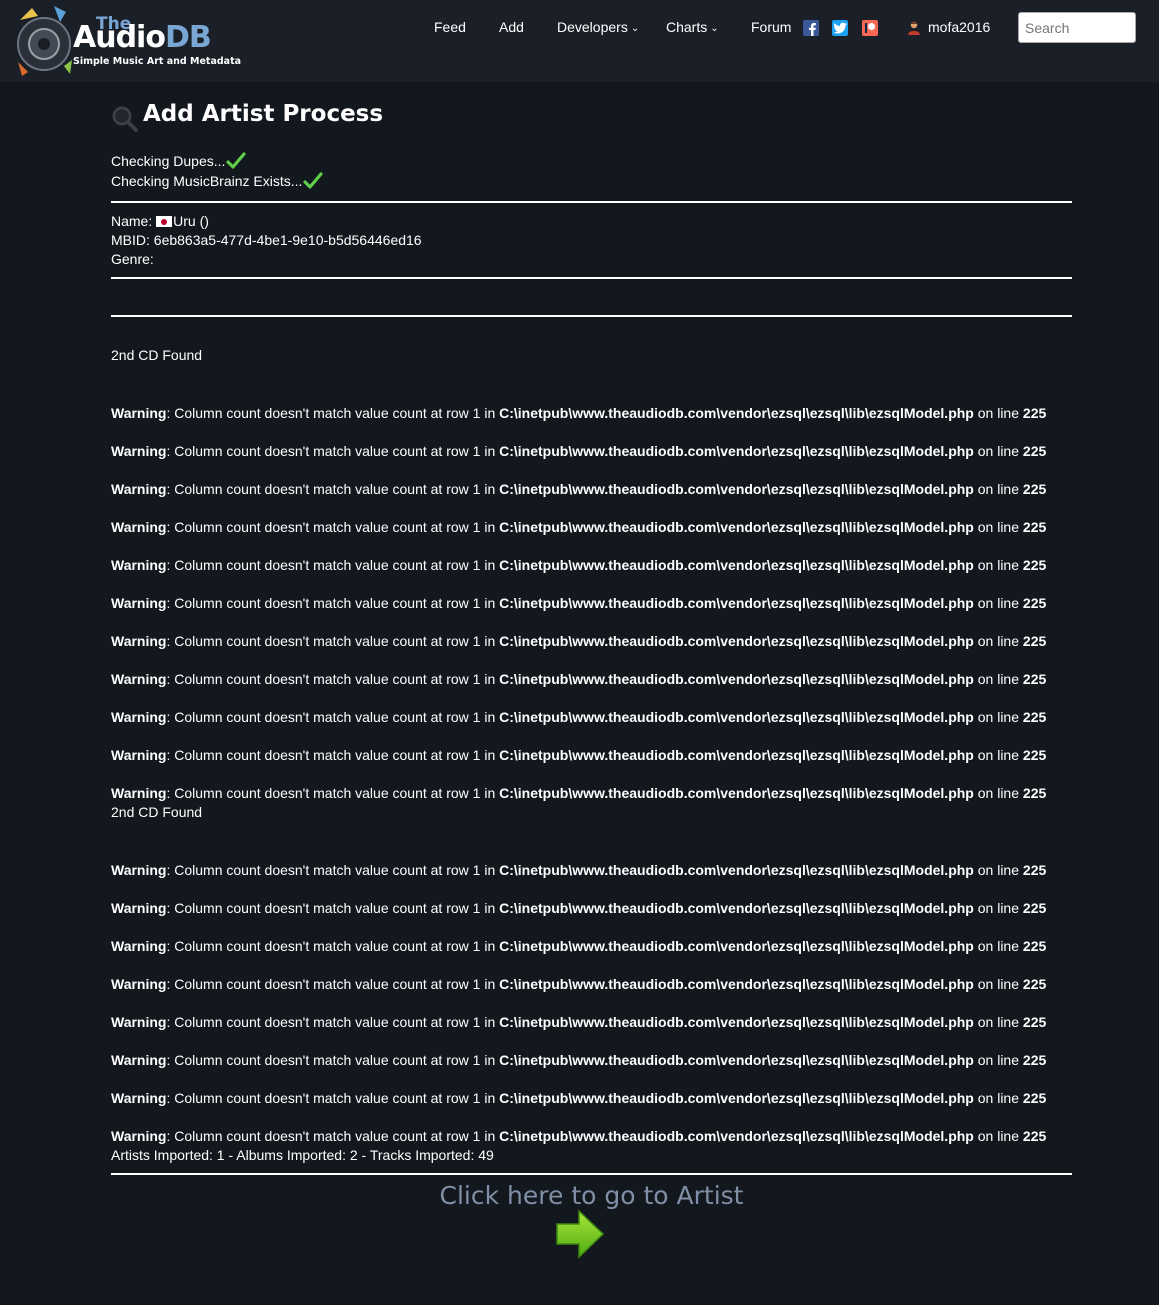  Describe the element at coordinates (959, 27) in the screenshot. I see `user-profile-link: mofa2016` at that location.